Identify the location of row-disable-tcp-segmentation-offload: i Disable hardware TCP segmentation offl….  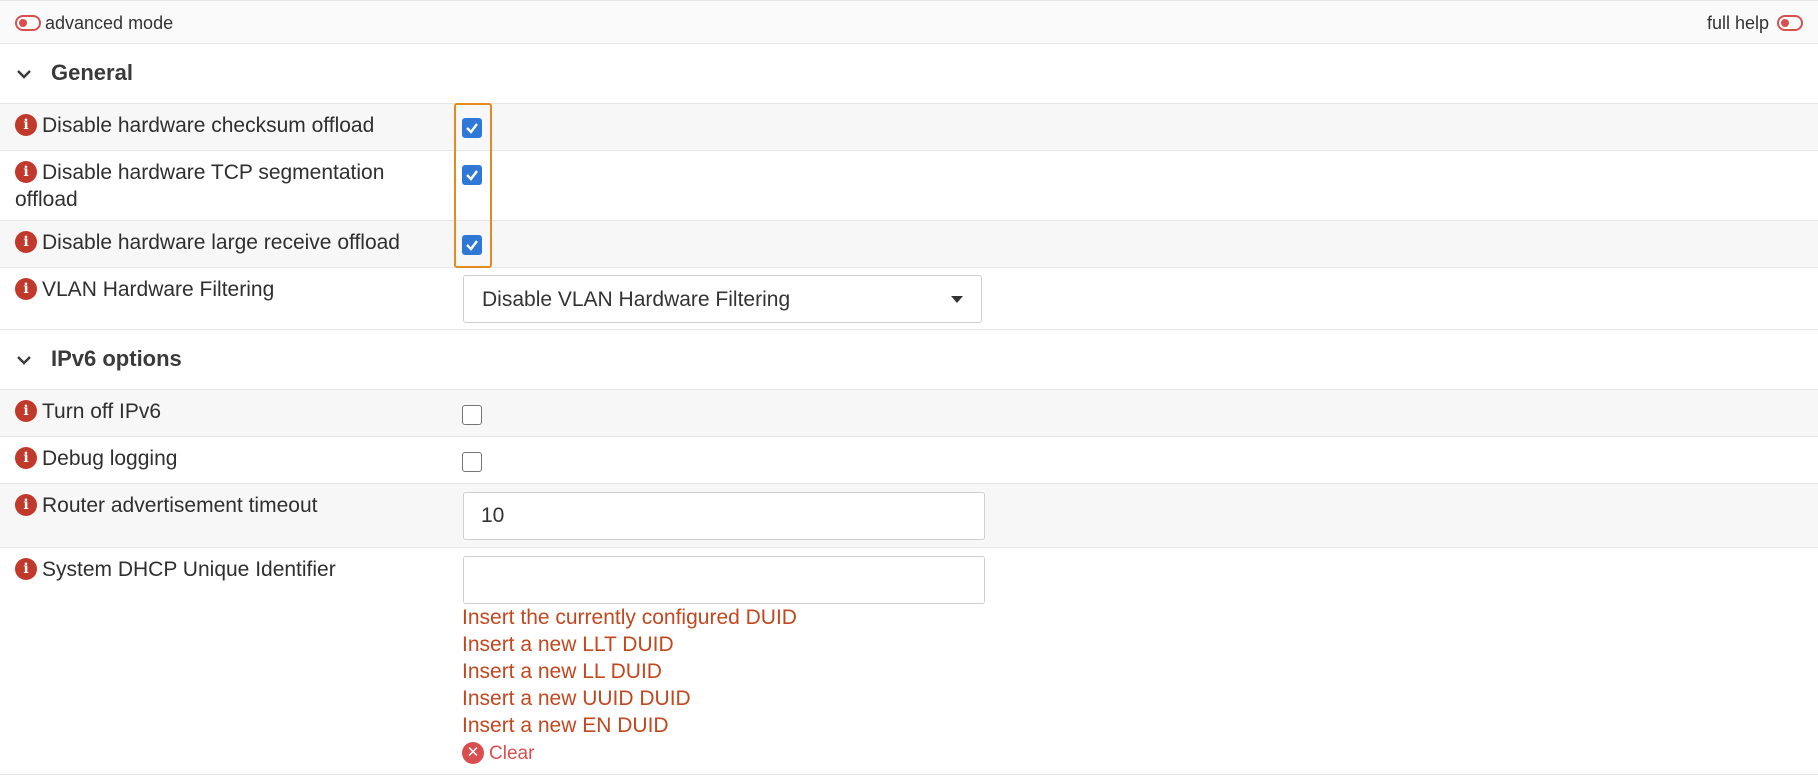
(909, 186).